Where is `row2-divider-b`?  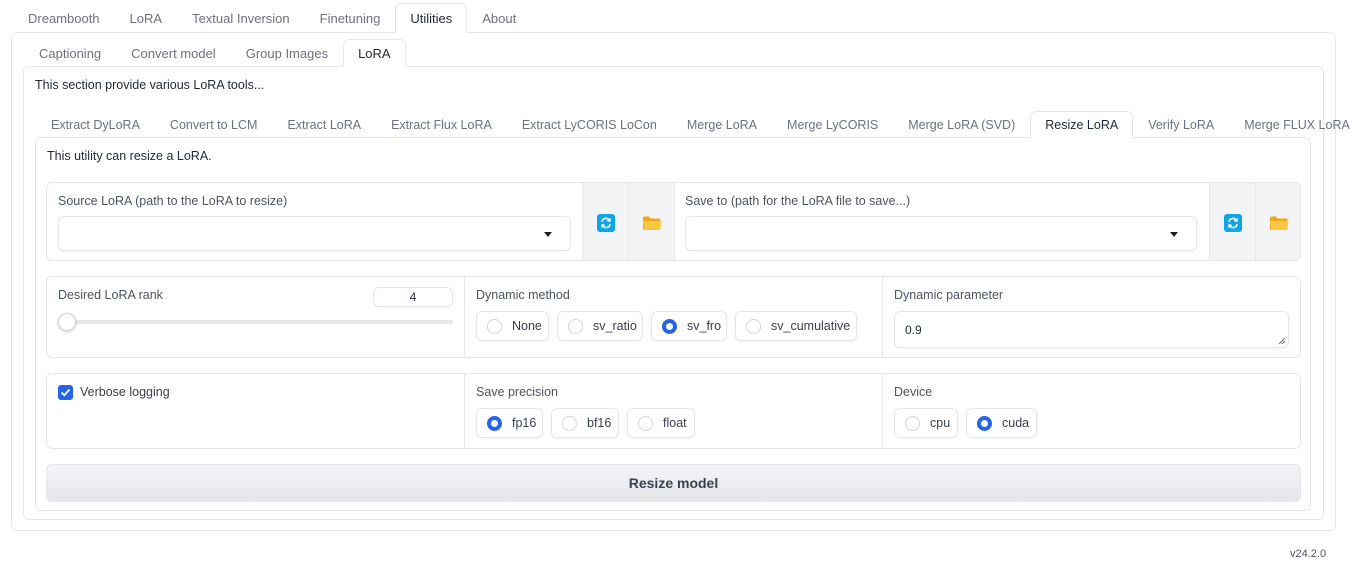 row2-divider-b is located at coordinates (882, 411).